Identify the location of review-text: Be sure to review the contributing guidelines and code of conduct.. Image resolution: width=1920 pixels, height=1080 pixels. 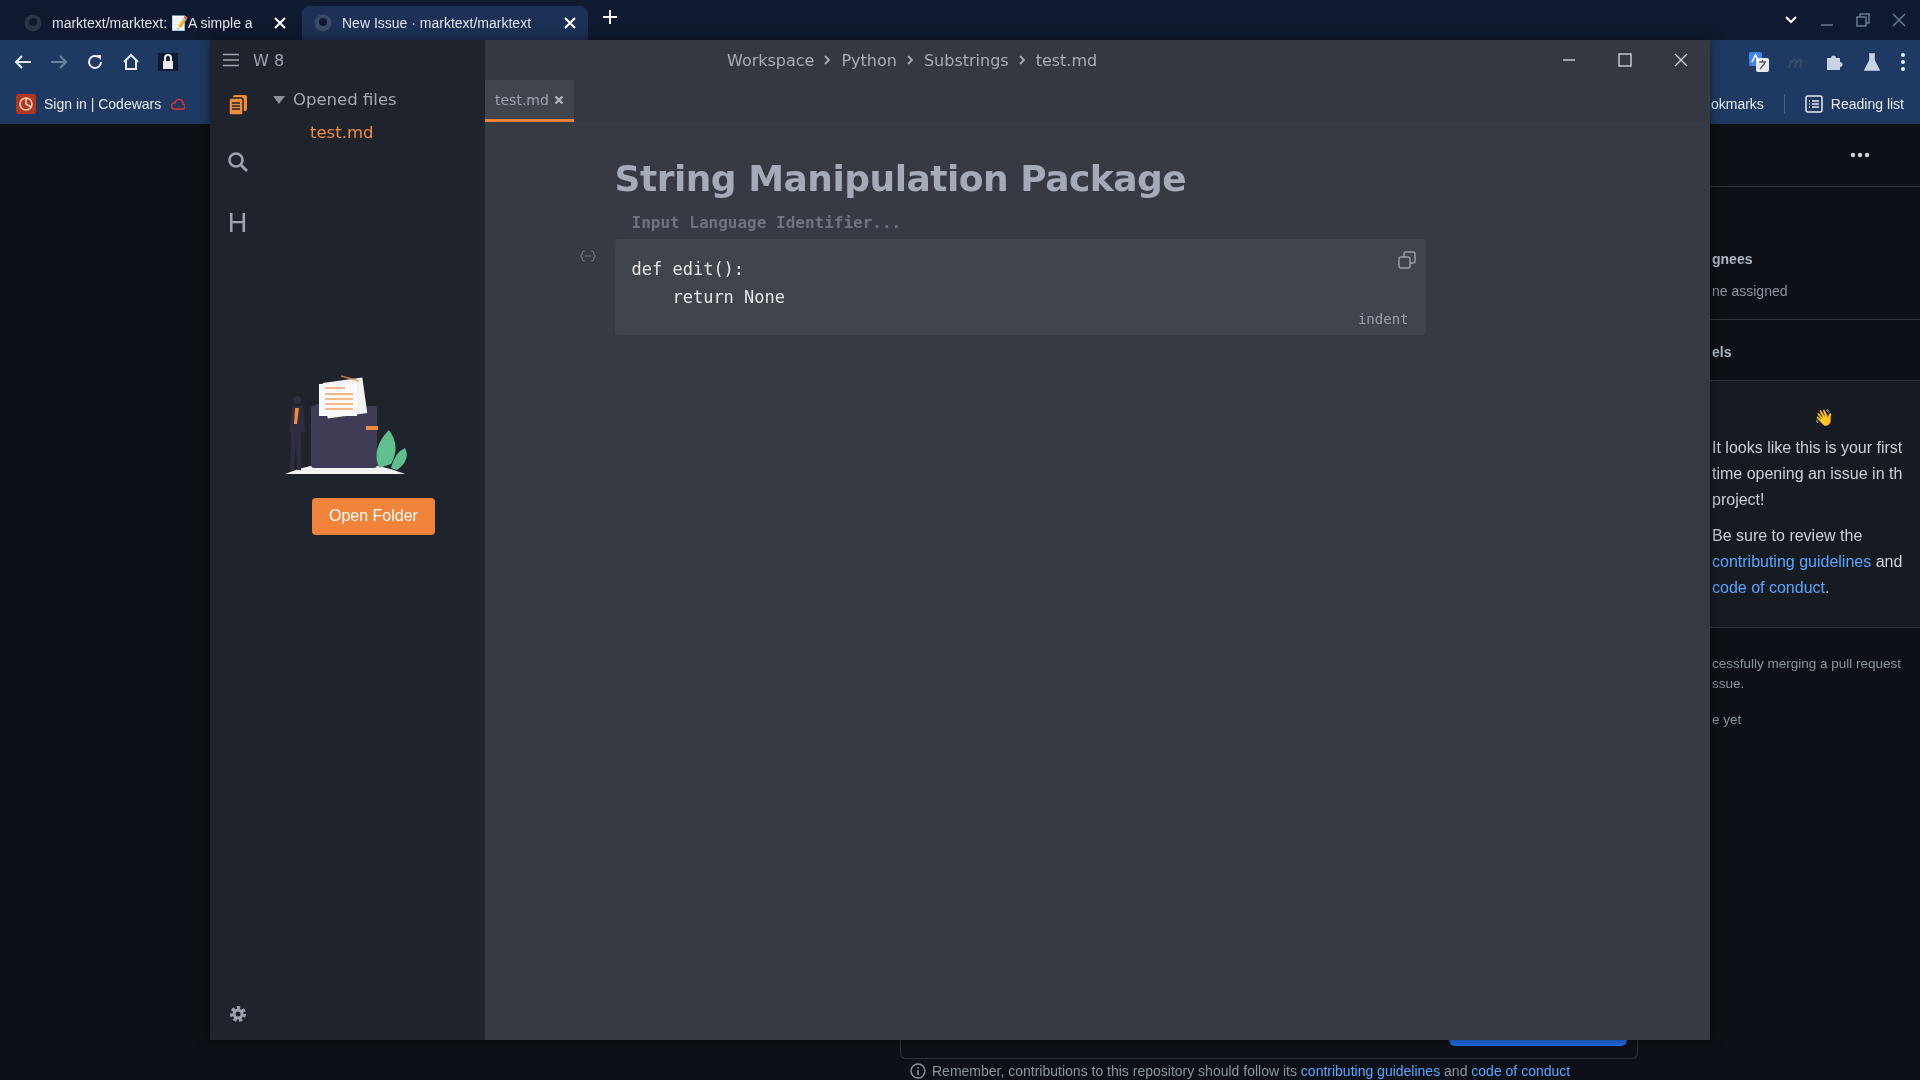
(1808, 562).